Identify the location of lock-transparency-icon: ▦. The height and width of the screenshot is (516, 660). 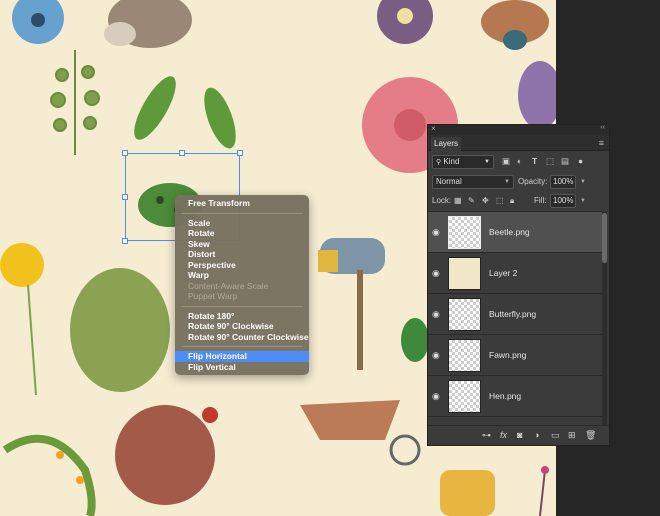
(458, 200).